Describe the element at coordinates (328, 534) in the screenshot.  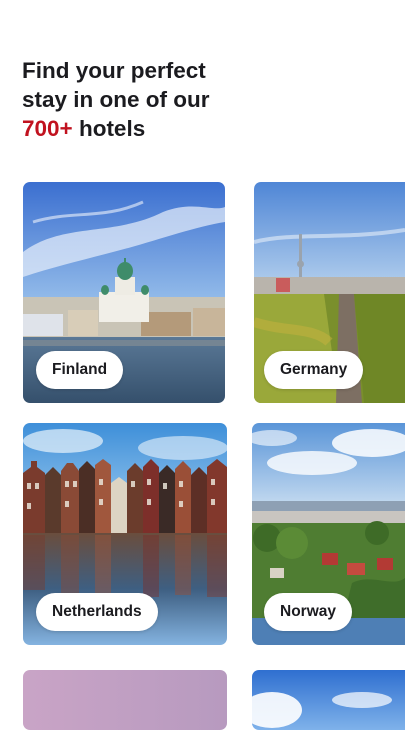
I see `destination-card-norway: Norway` at that location.